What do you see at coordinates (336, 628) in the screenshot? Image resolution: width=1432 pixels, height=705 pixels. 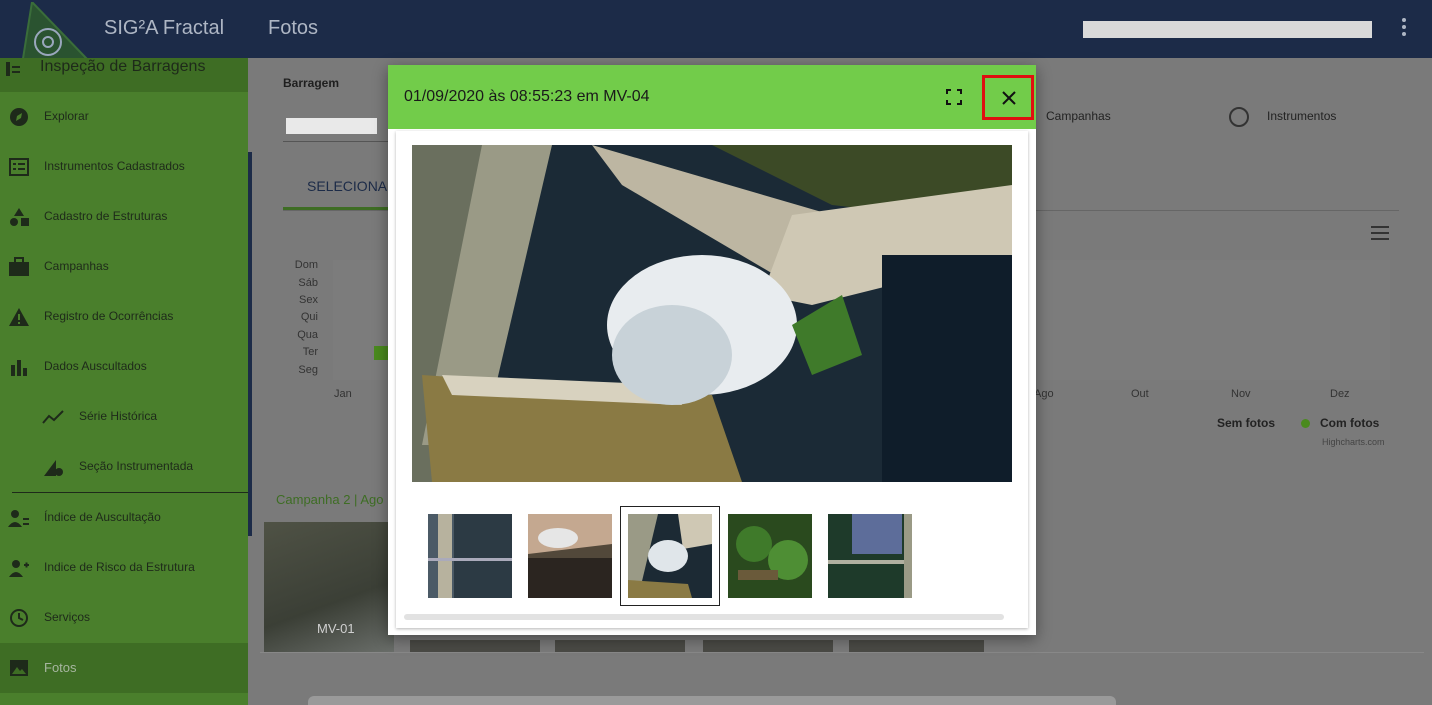 I see `photo-card-label: MV-01` at bounding box center [336, 628].